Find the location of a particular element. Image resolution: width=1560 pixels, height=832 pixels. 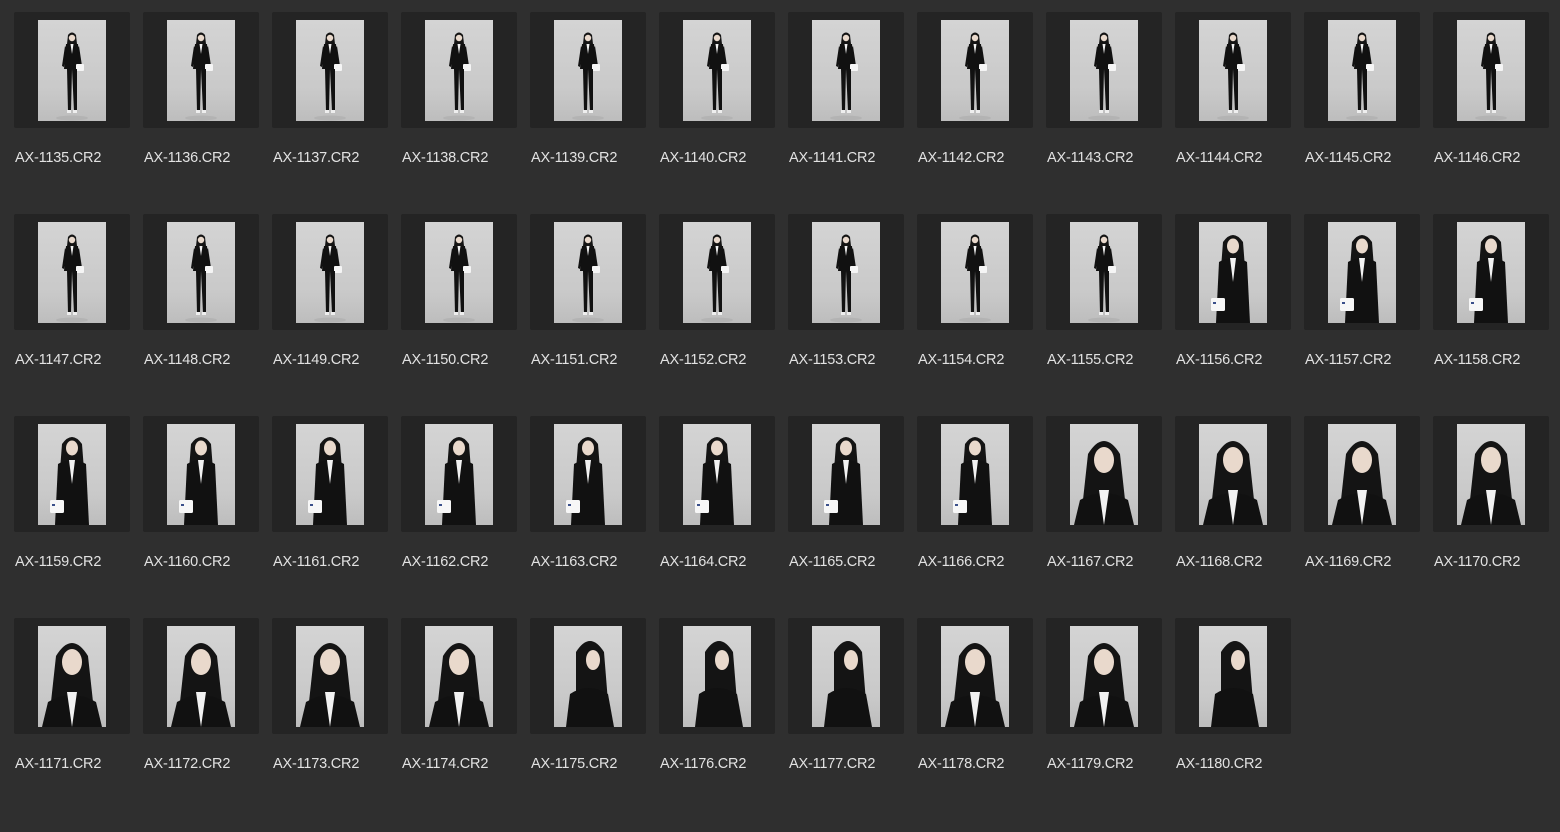

file-tile: AX-1162.CR2 is located at coordinates (465, 511).